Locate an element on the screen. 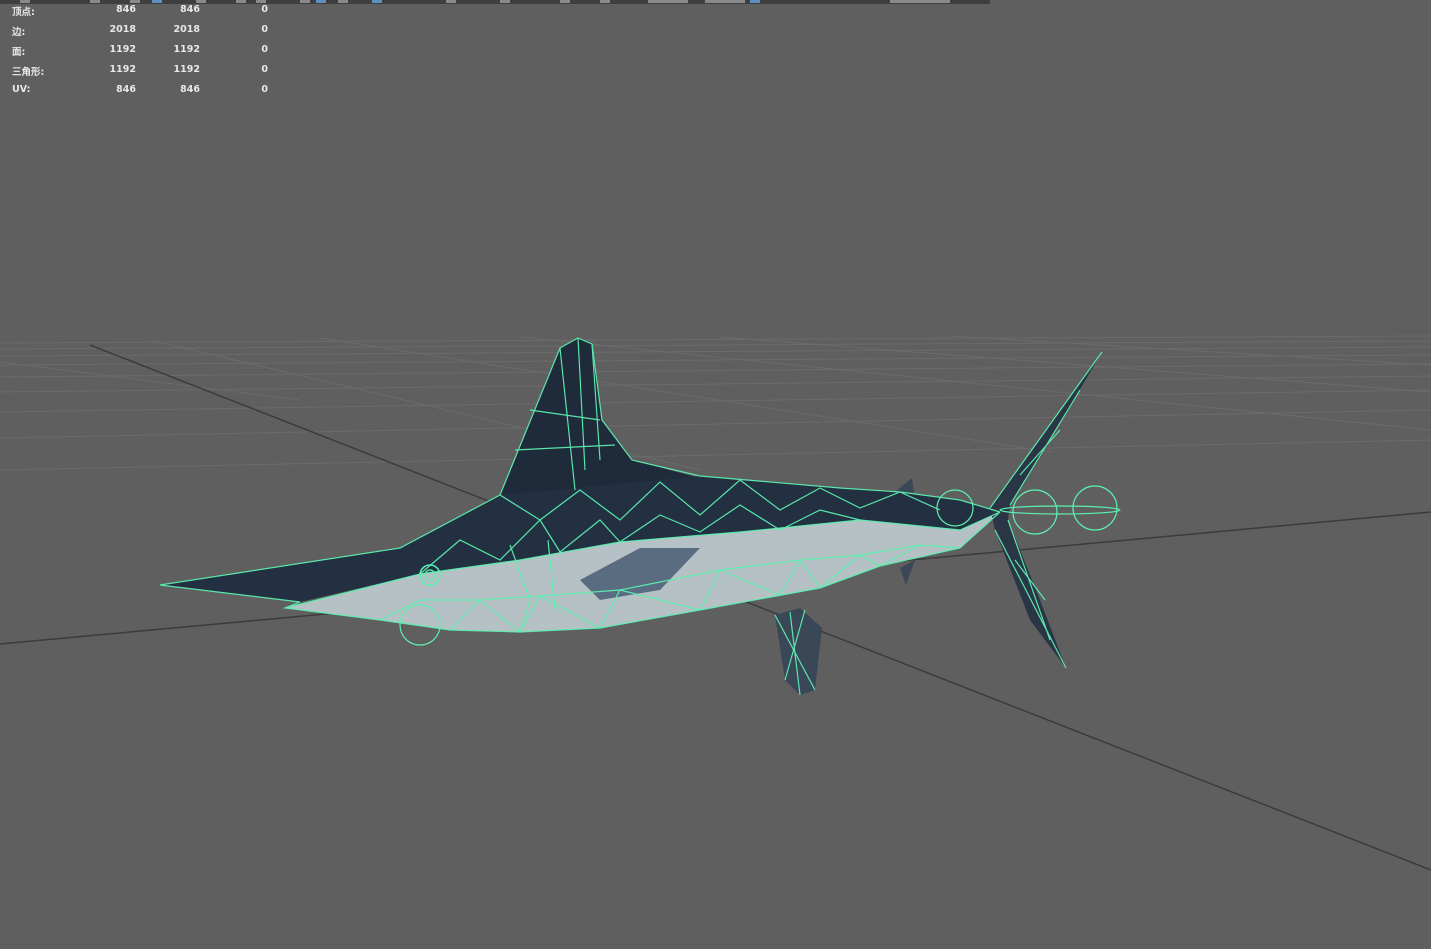 This screenshot has height=949, width=1431. dorsal-fin is located at coordinates (670, 419).